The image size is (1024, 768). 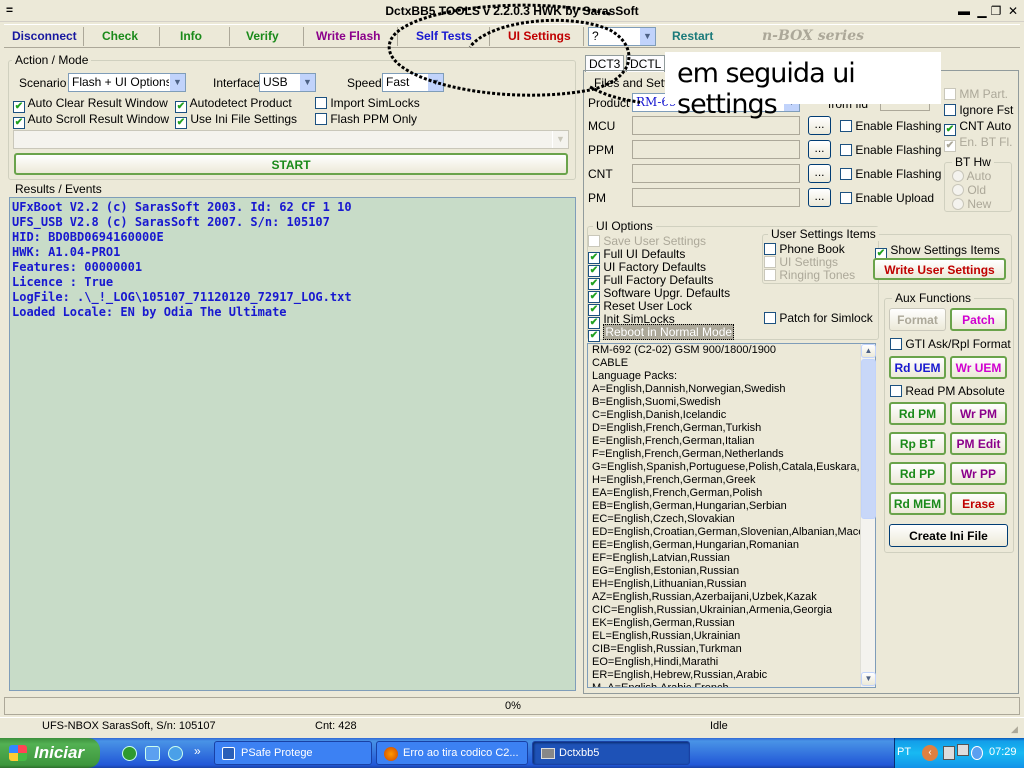 What do you see at coordinates (978, 143) in the screenshot?
I see `en-bt-checkbox: ✔ En. BT Fl.` at bounding box center [978, 143].